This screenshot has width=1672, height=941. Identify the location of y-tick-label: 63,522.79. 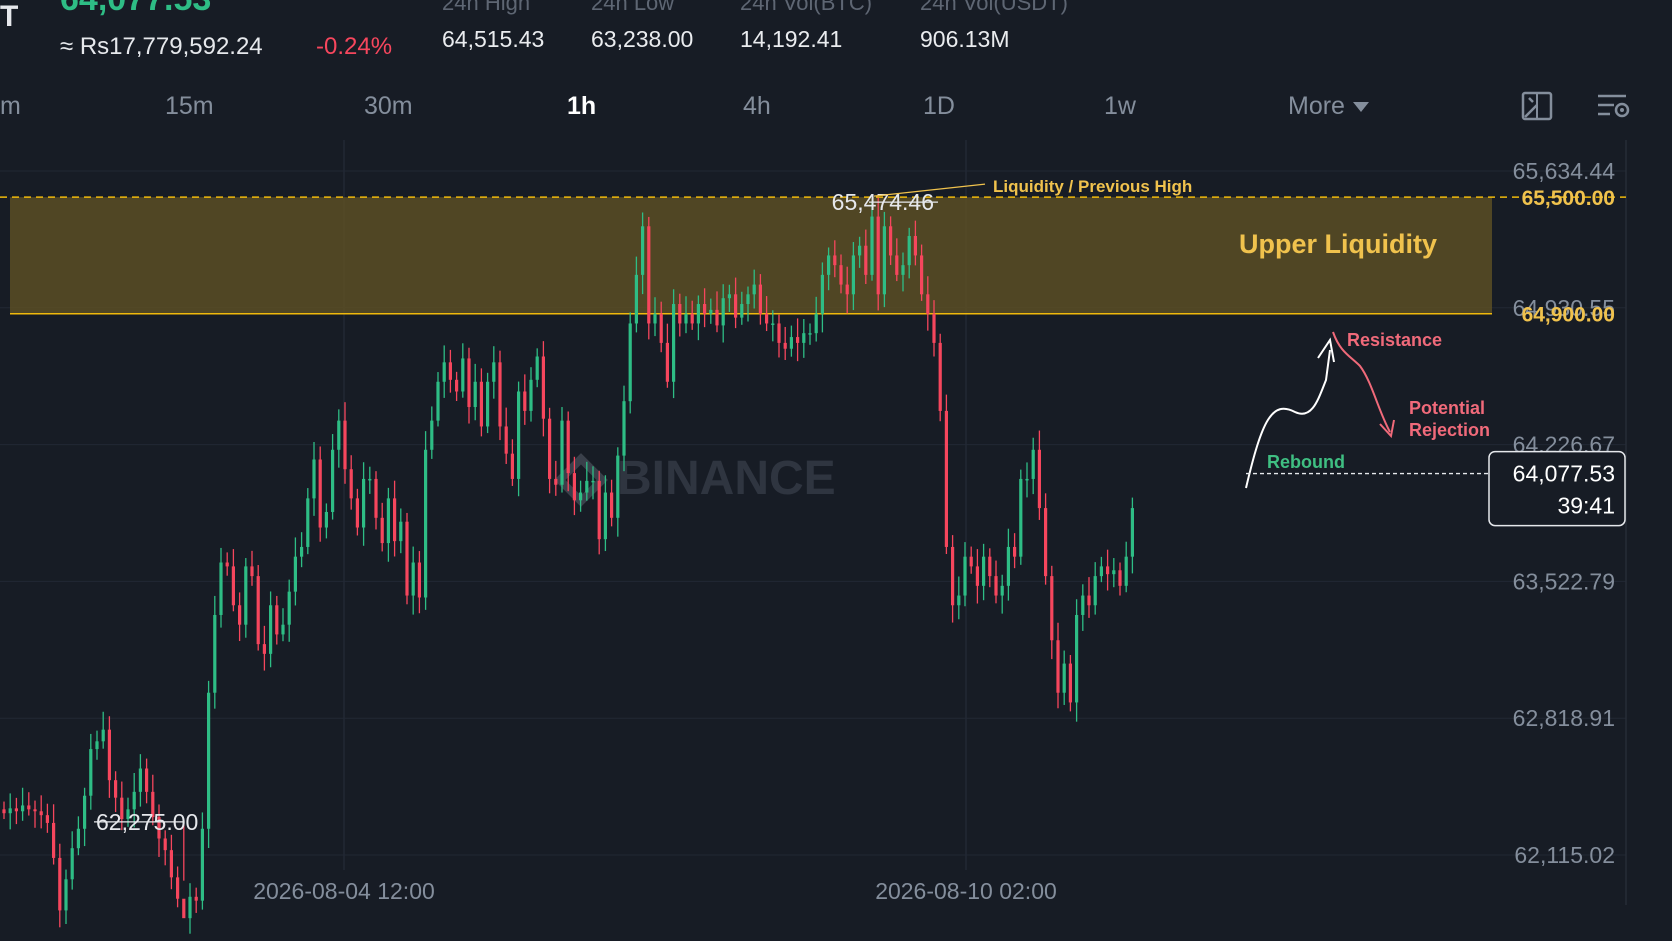
(1564, 581).